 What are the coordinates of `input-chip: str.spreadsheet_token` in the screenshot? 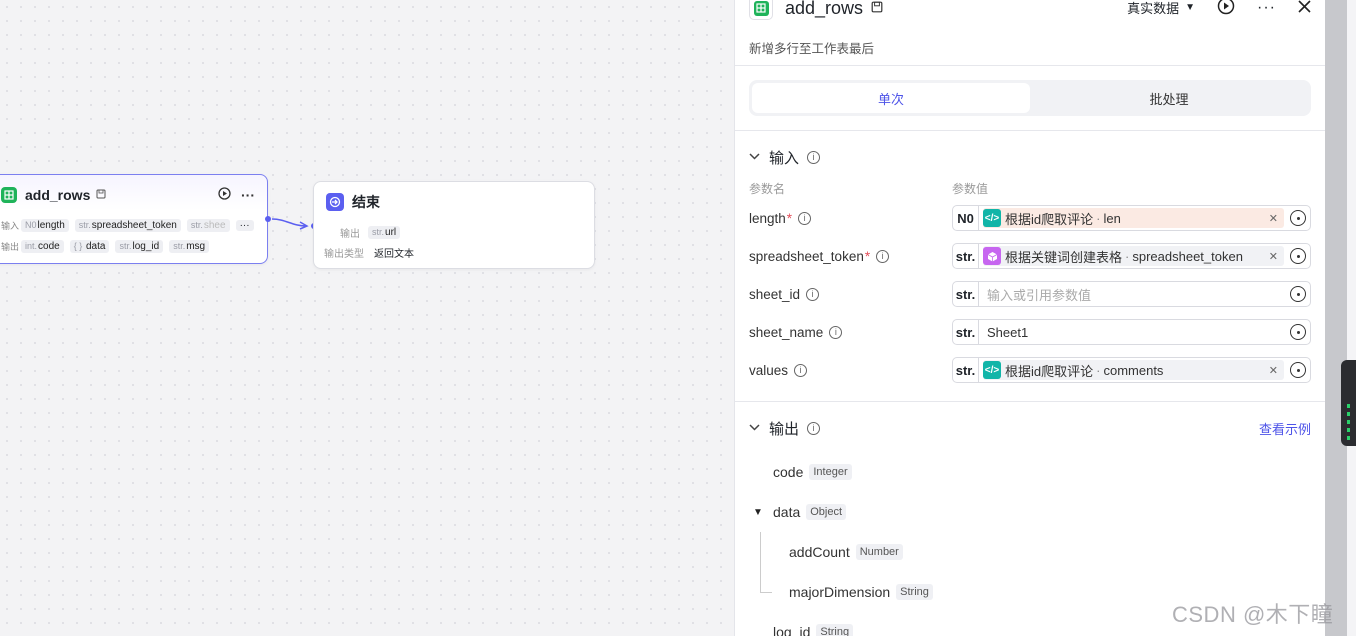 It's located at (127, 225).